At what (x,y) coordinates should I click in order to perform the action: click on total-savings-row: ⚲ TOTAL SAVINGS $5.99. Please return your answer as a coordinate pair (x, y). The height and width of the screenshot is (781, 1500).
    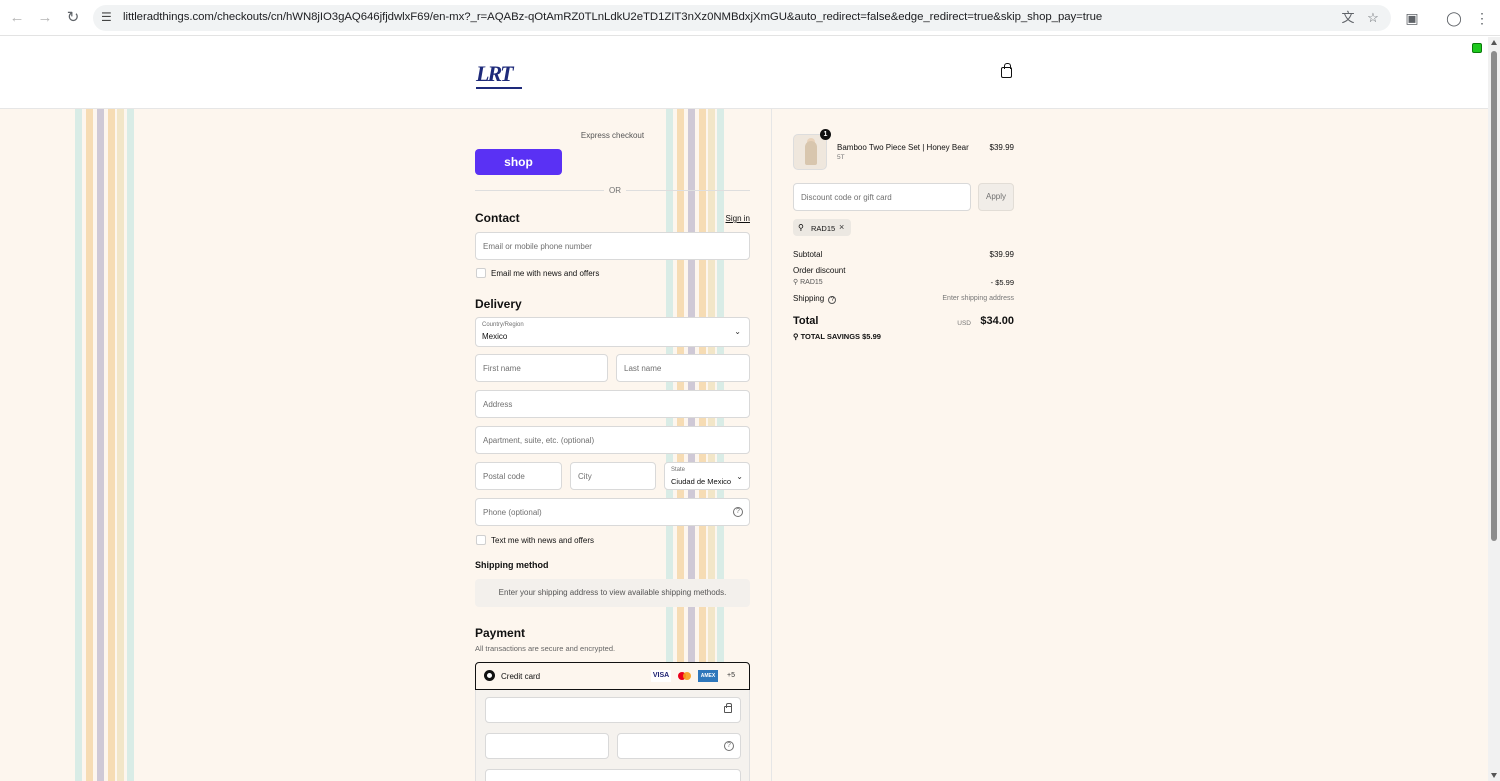
    Looking at the image, I should click on (837, 336).